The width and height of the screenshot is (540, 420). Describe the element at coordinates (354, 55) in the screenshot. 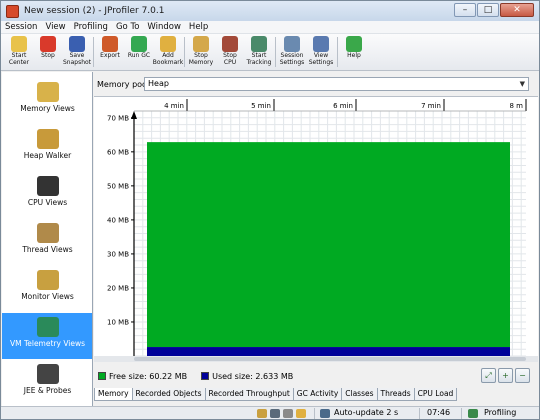

I see `help-label: Help` at that location.